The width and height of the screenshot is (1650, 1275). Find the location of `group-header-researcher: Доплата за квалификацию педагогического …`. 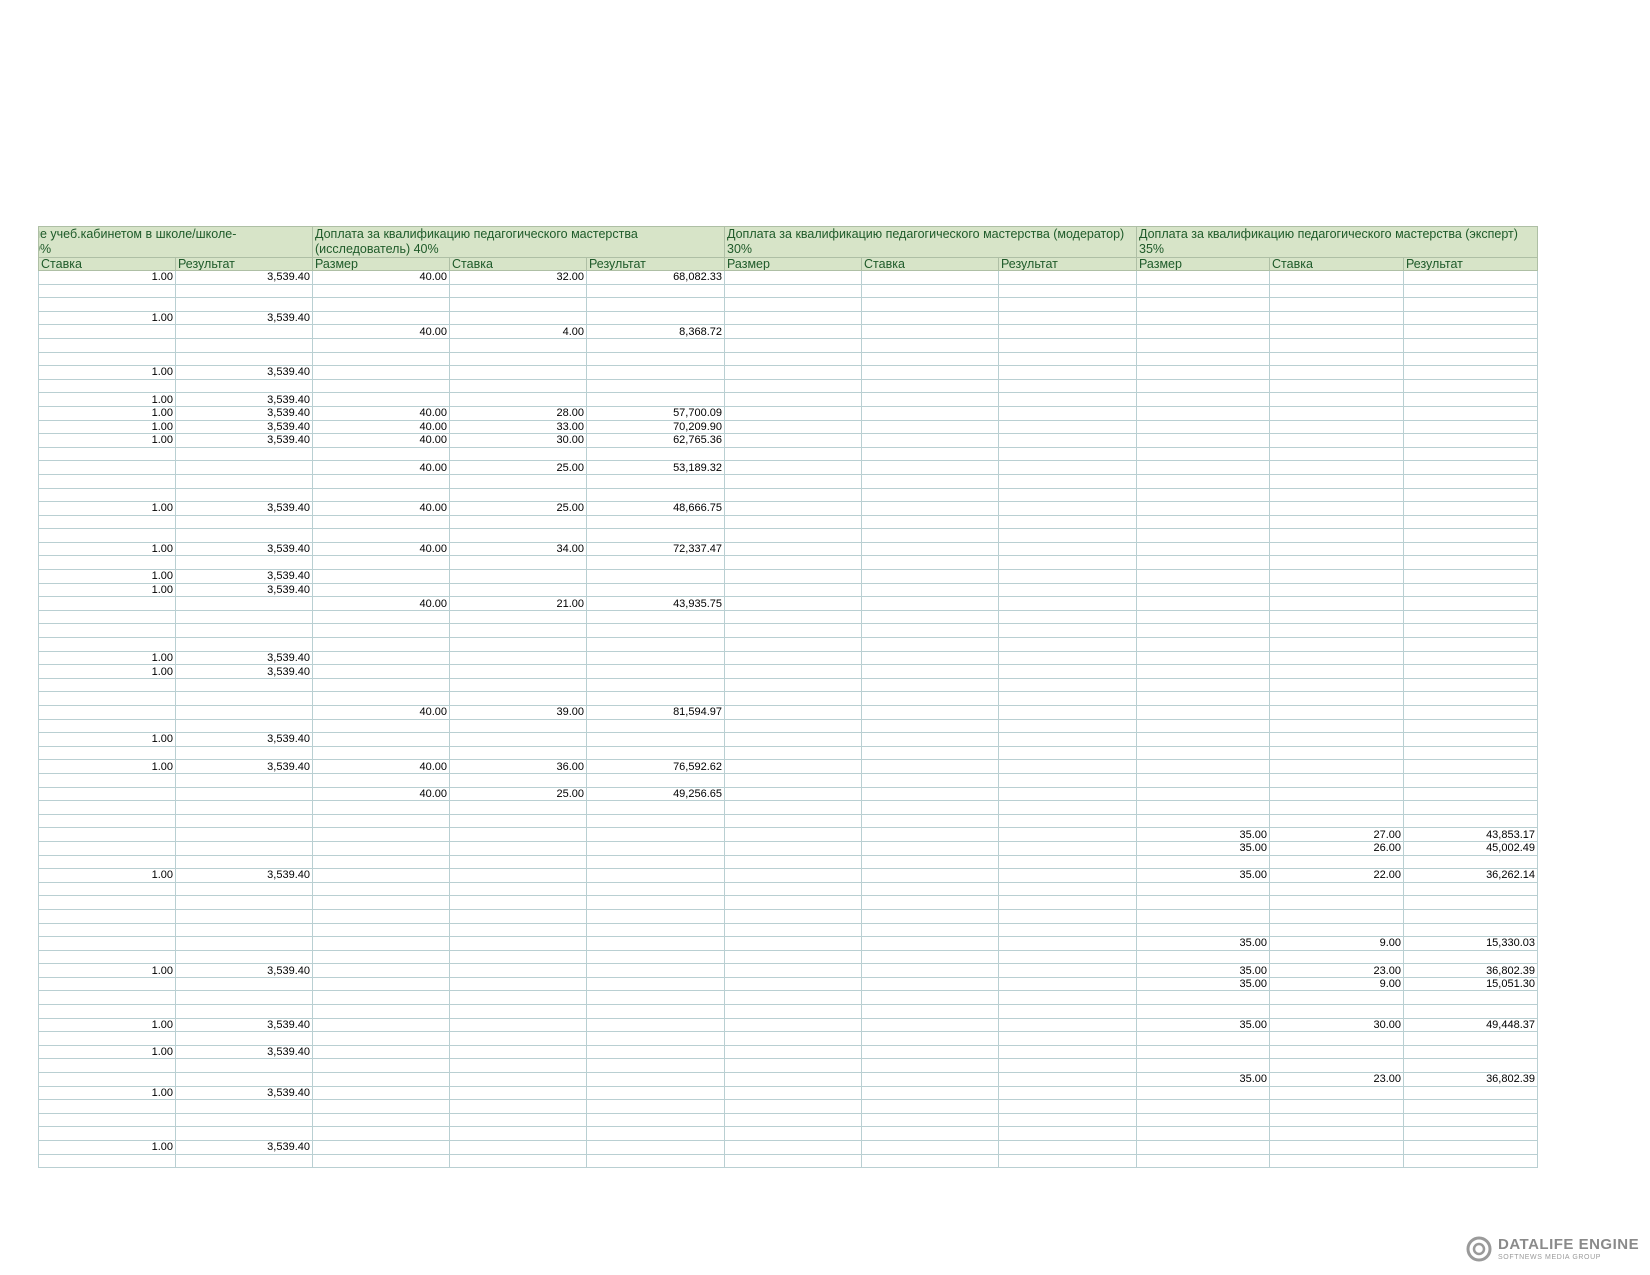

group-header-researcher: Доплата за квалификацию педагогического … is located at coordinates (518, 242).